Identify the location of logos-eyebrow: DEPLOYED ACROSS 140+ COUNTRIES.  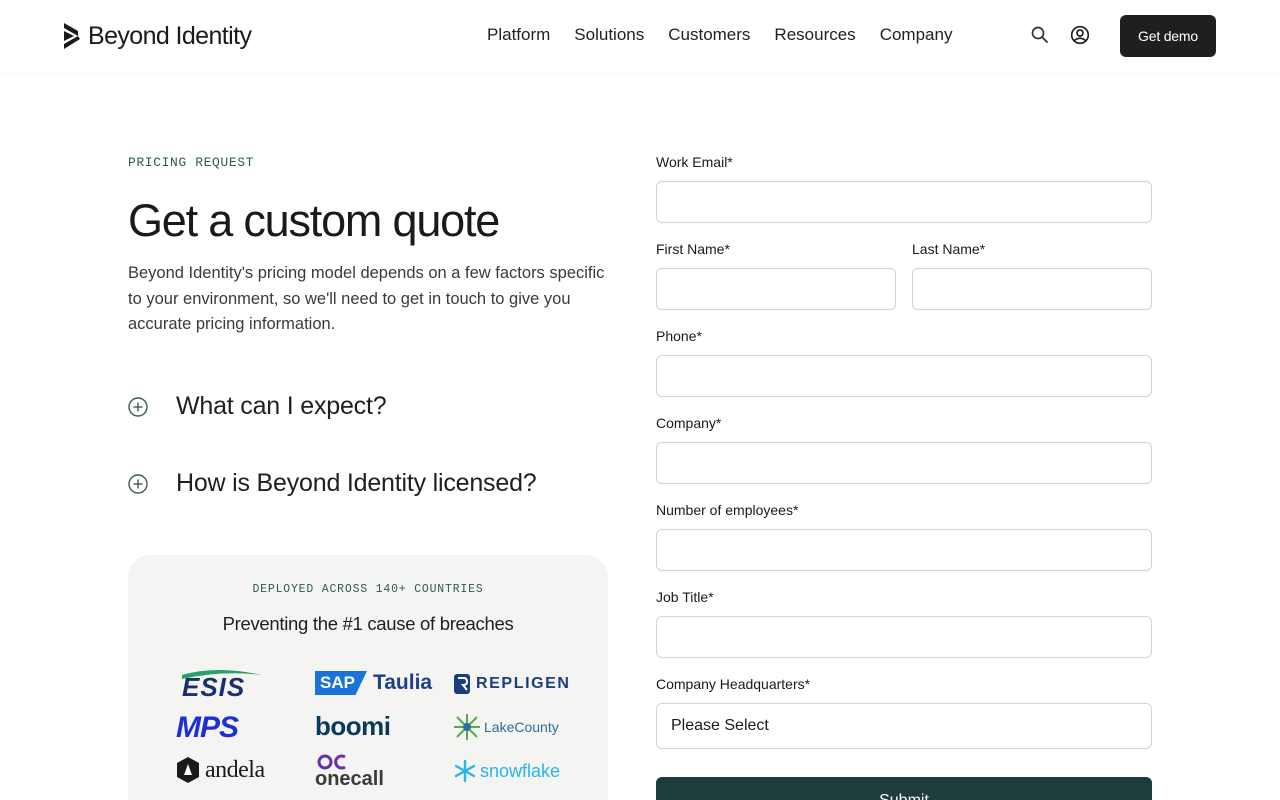
(368, 589).